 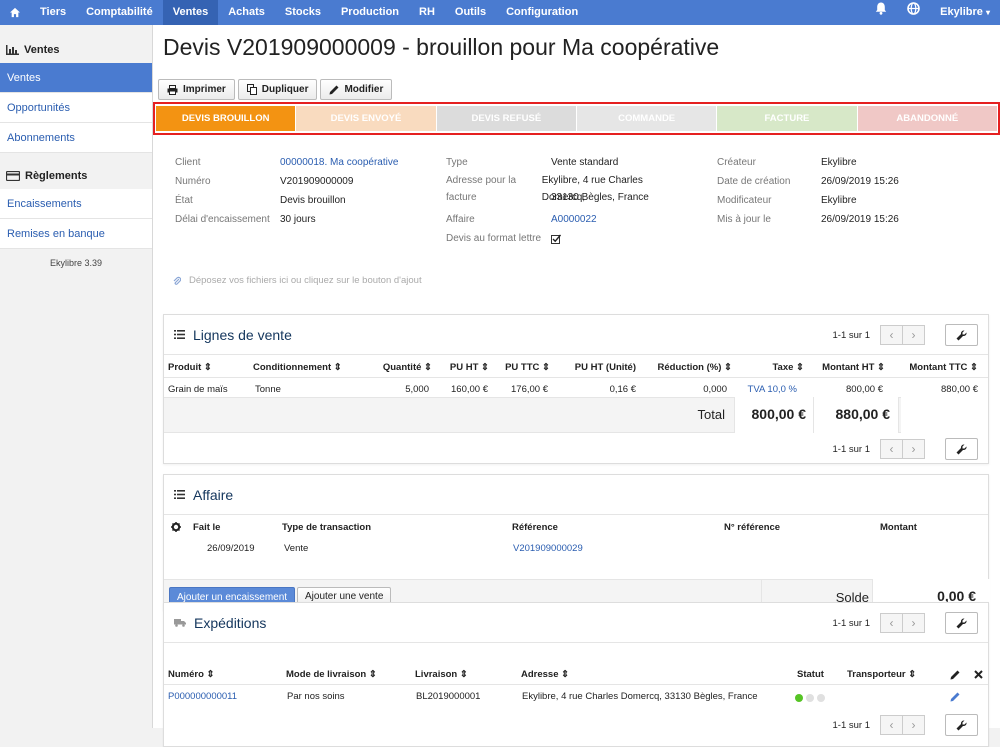 I want to click on sidebar-item-ventes: Ventes, so click(x=76, y=78).